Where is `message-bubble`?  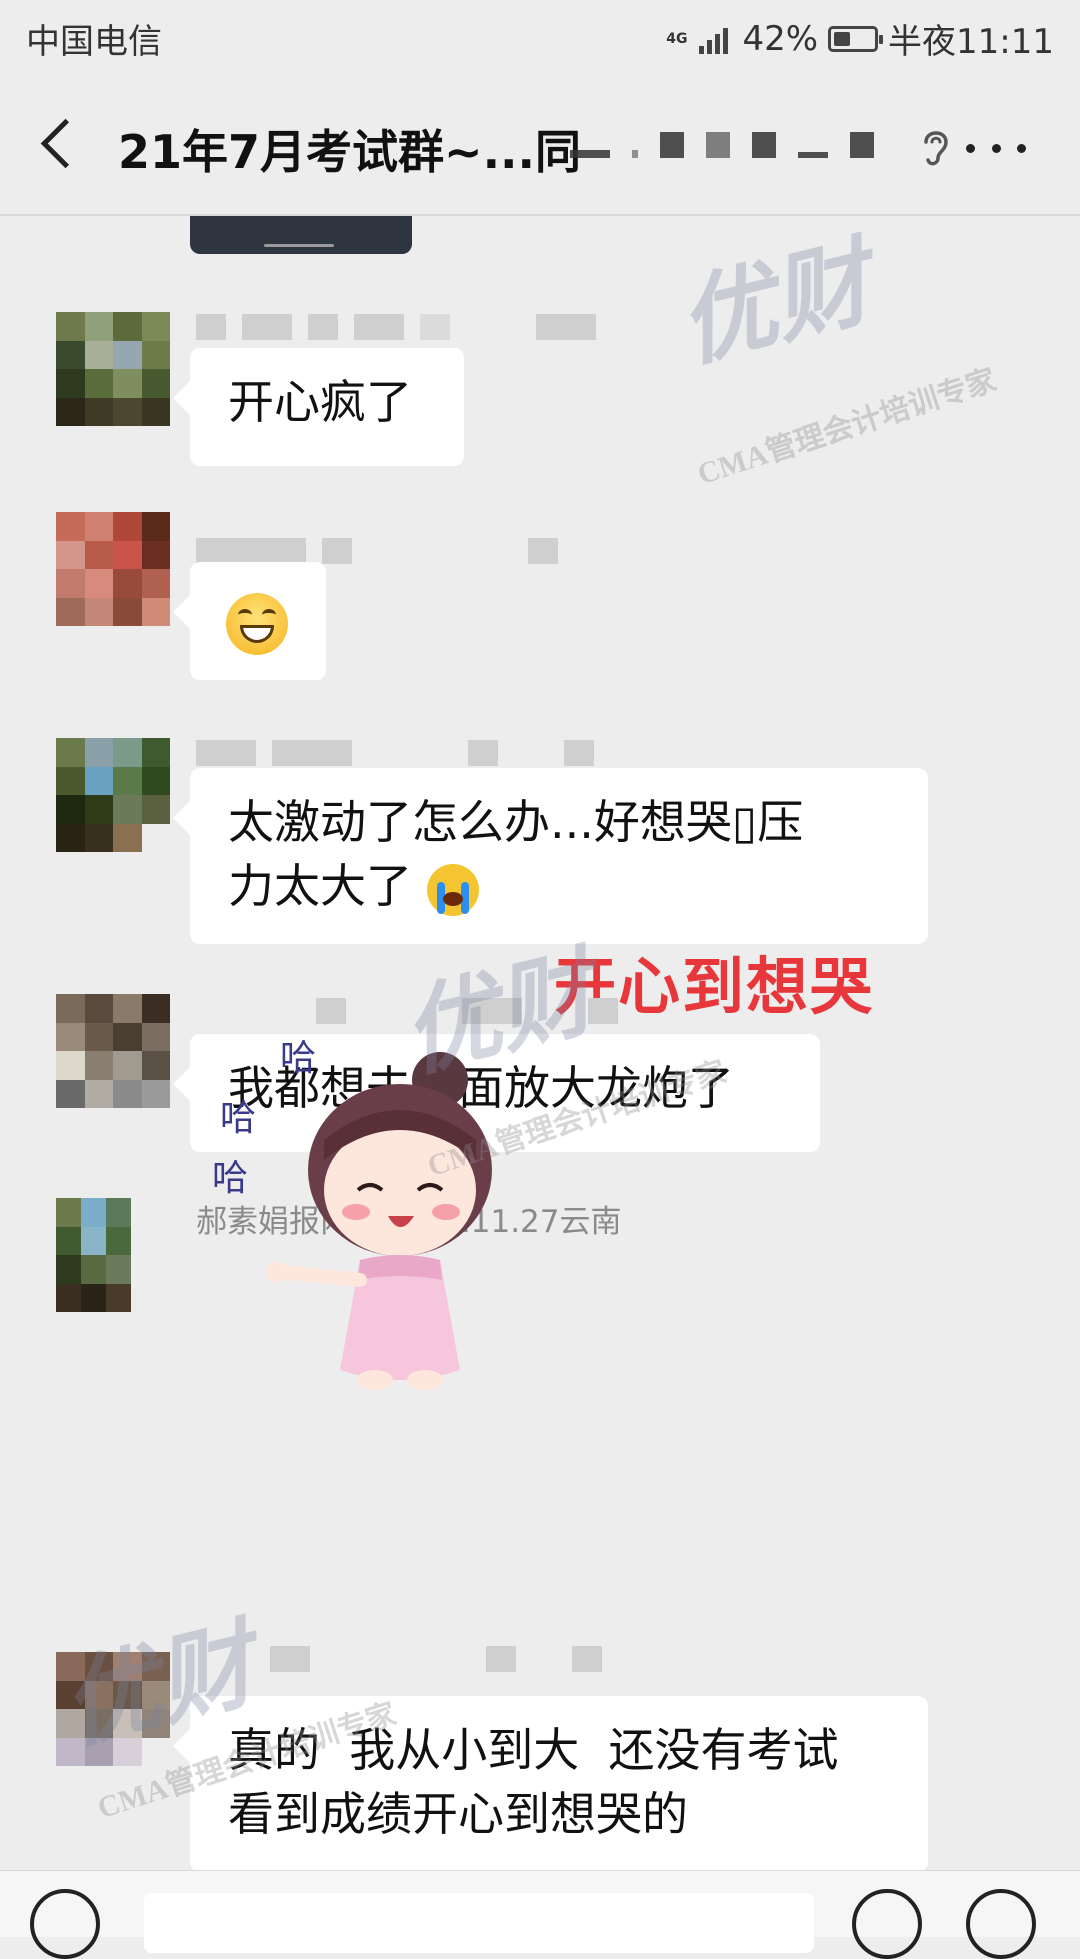
message-bubble is located at coordinates (258, 621).